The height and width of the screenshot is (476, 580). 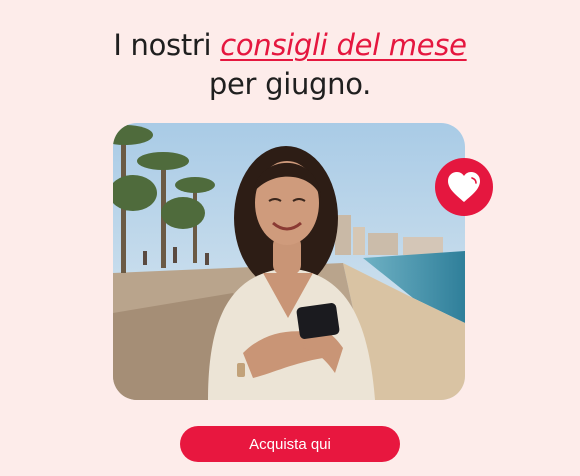 I want to click on headline-accent-link: consigli del mese, so click(x=343, y=45).